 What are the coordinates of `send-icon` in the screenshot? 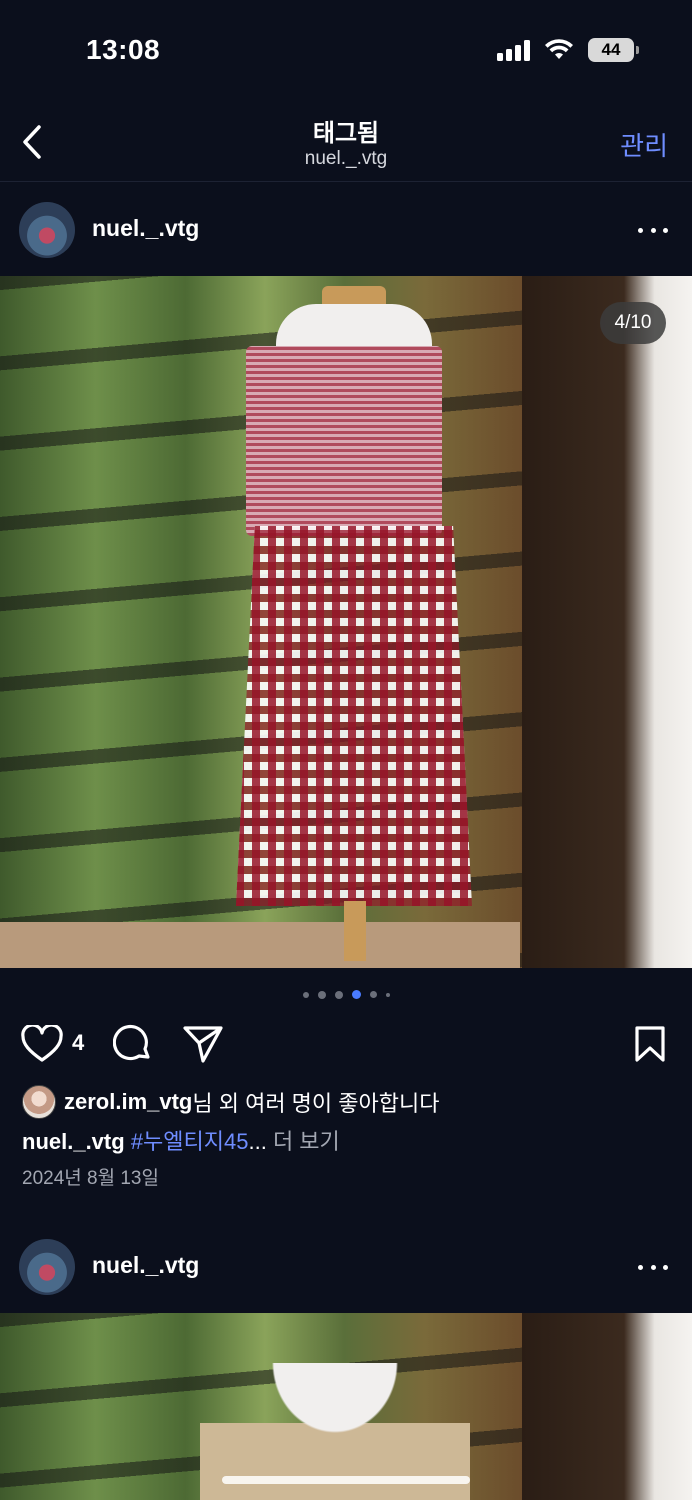 It's located at (203, 1044).